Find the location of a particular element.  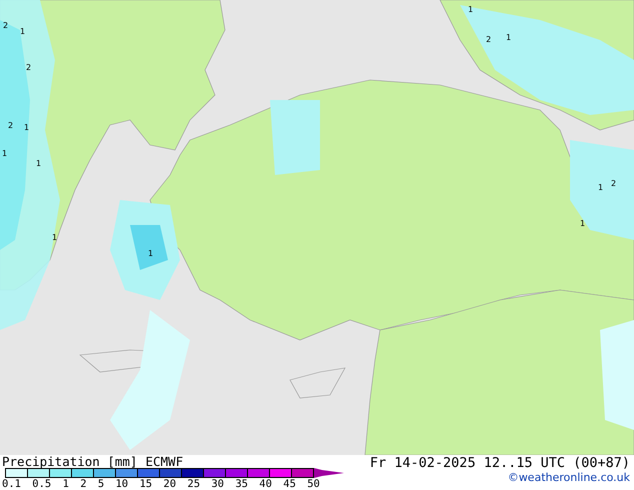

scale-label: 50 is located at coordinates (313, 484).